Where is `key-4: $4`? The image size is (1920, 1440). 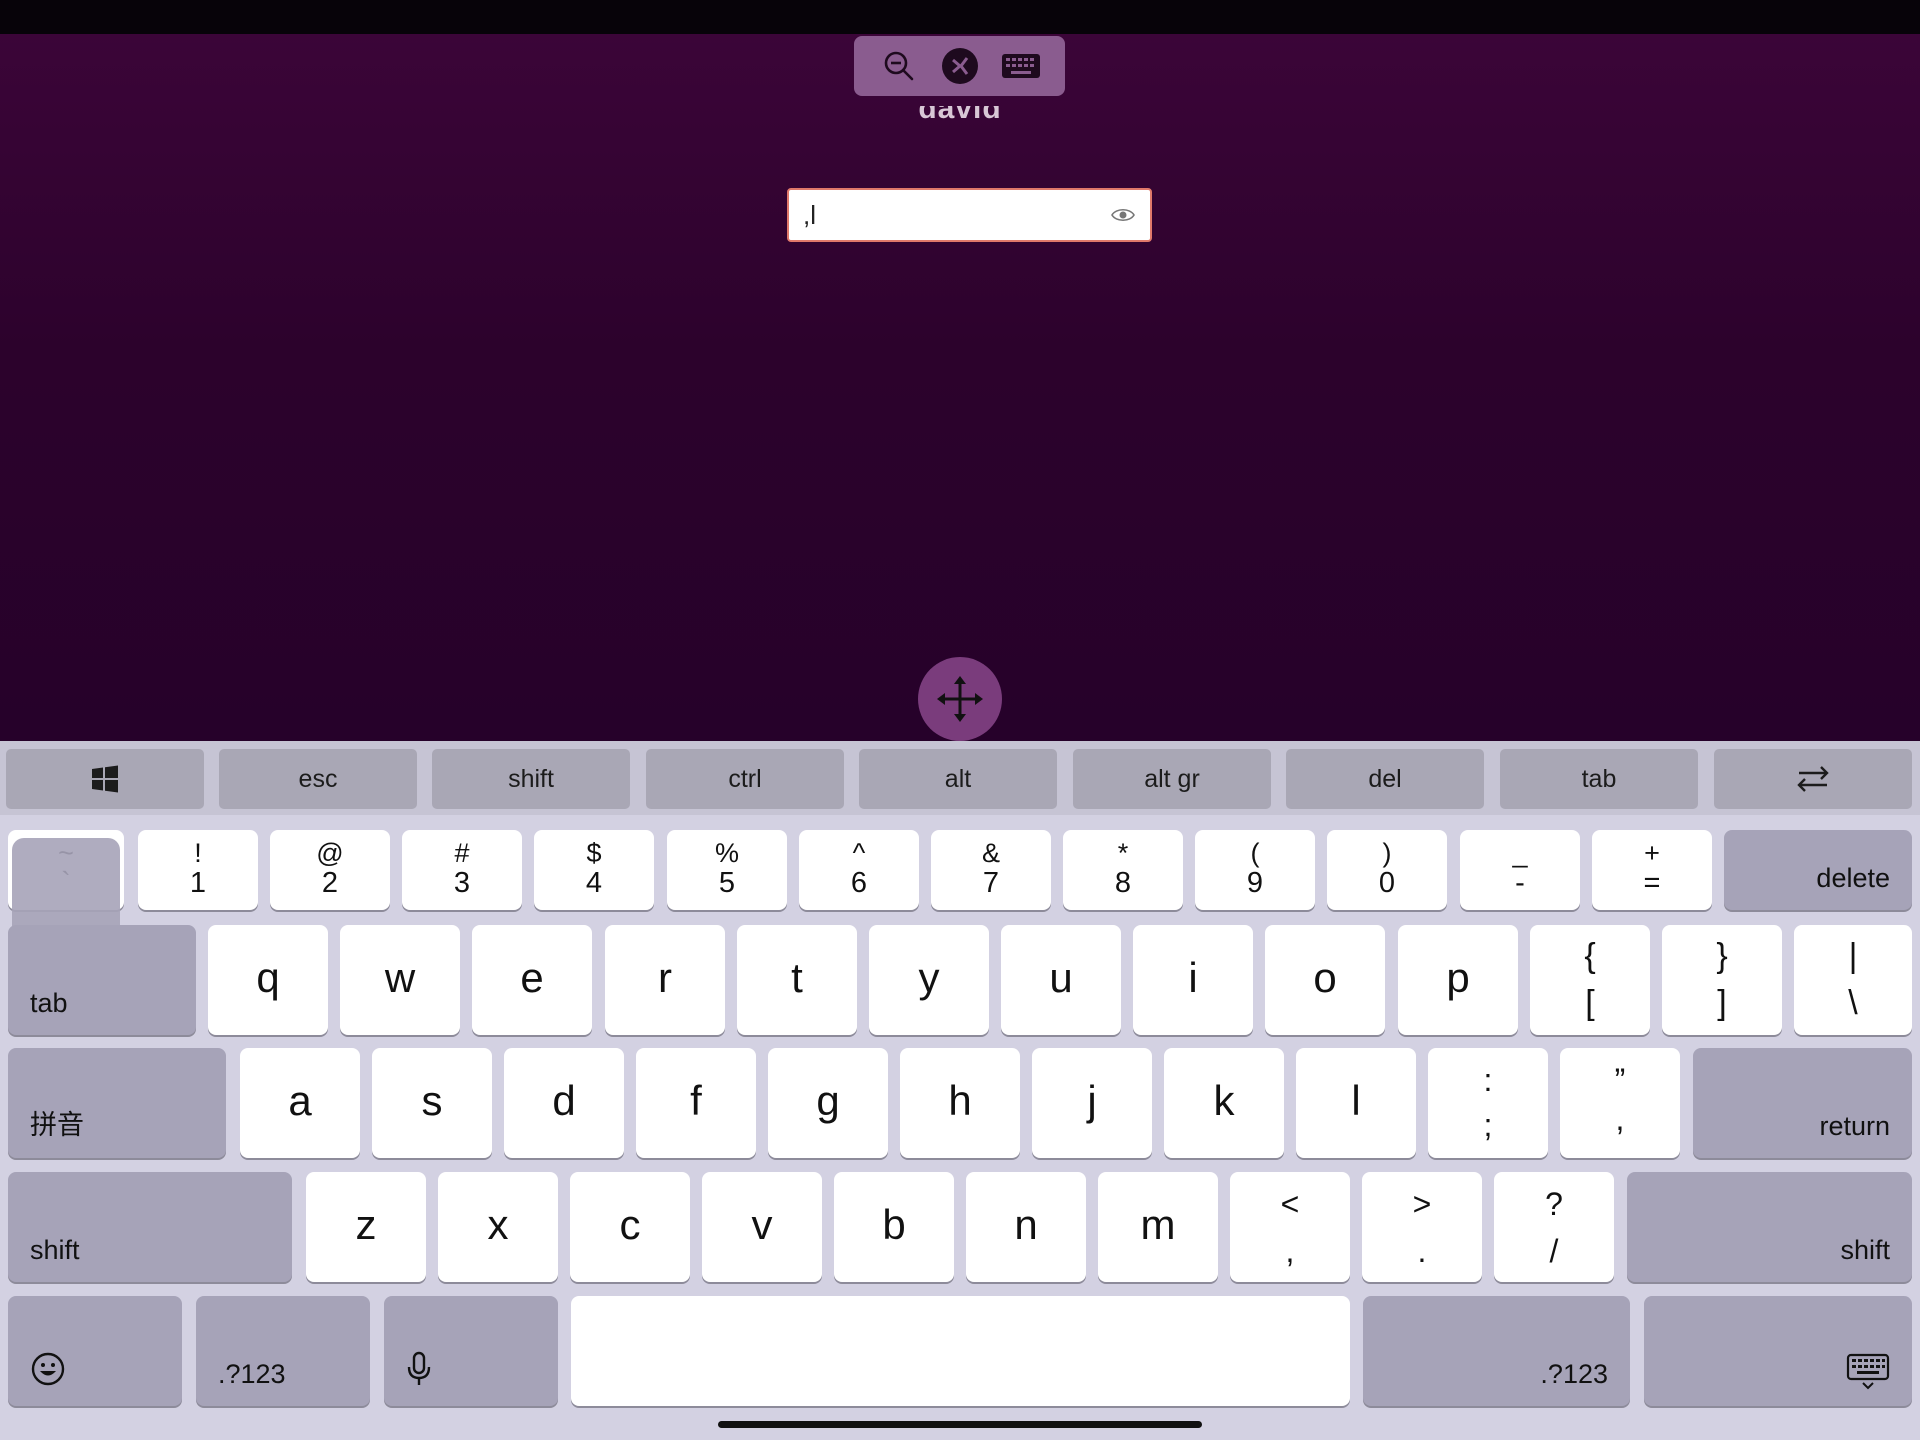
key-4: $4 is located at coordinates (594, 870).